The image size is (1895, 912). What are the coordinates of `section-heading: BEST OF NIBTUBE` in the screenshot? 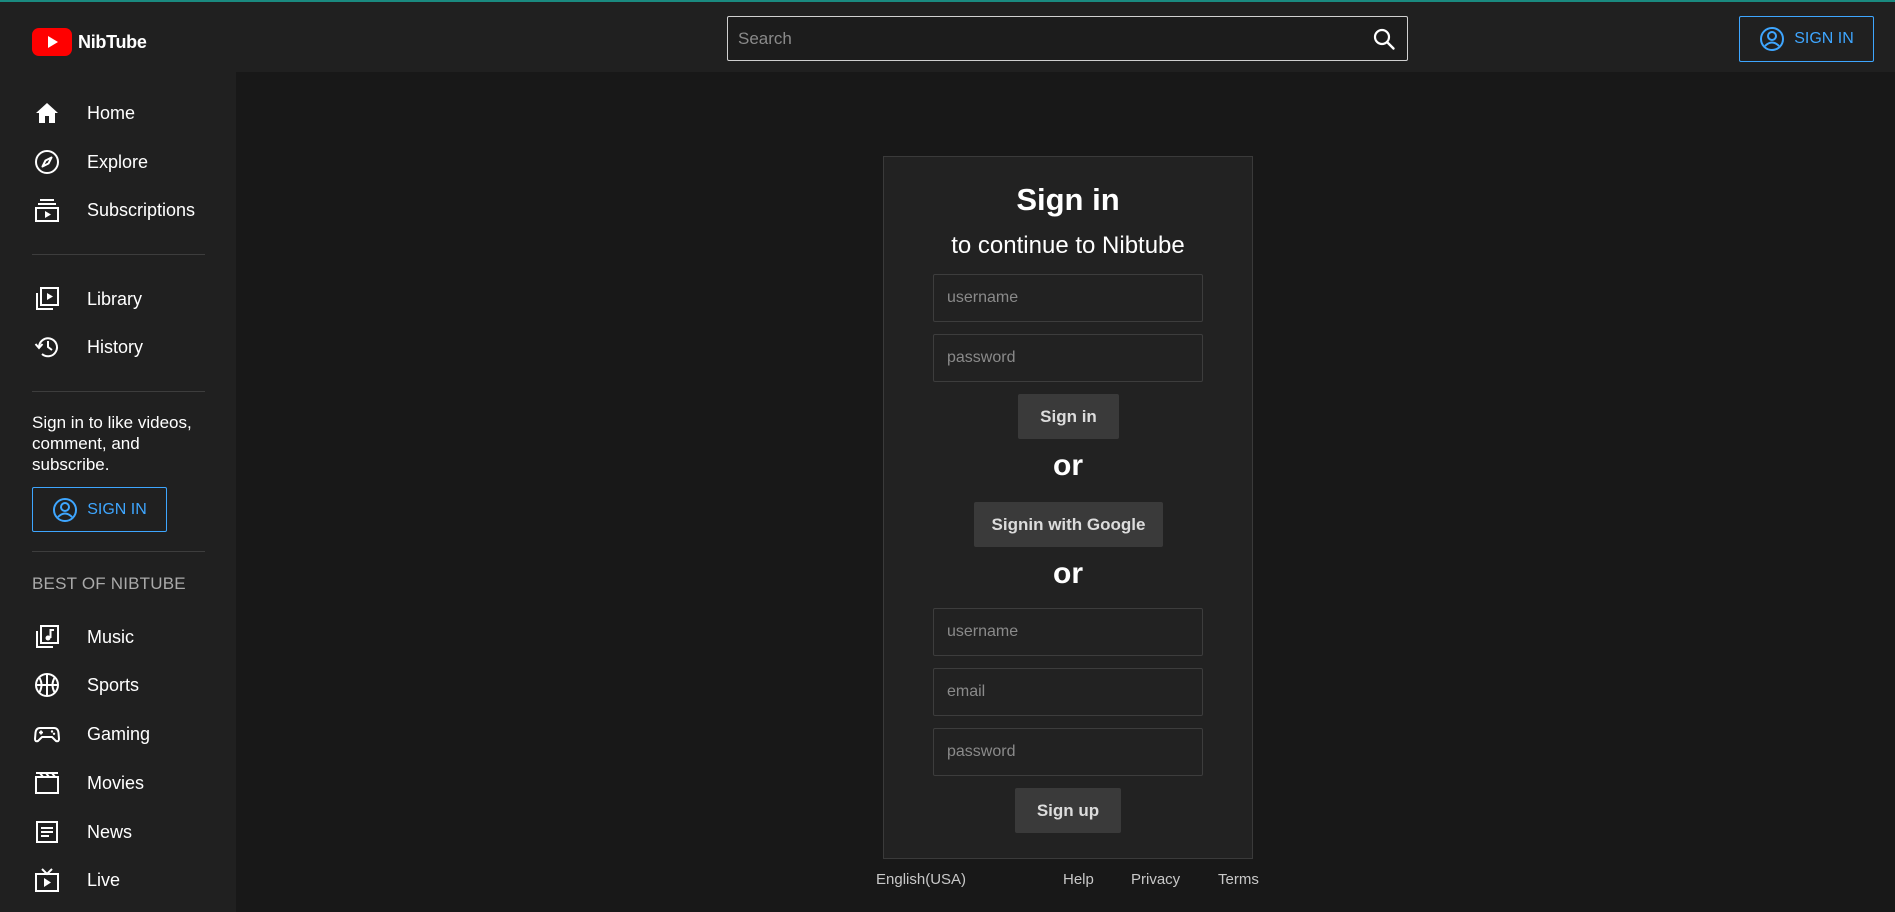 It's located at (109, 583).